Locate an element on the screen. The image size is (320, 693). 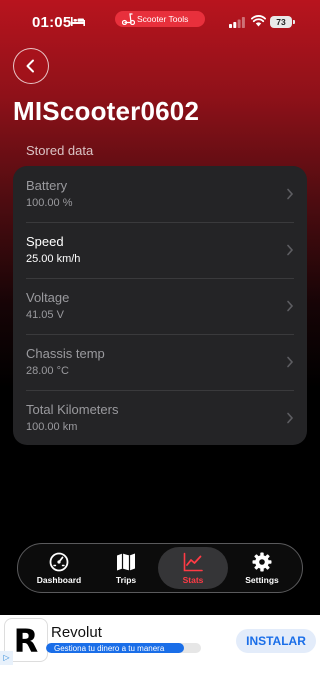
app-indicator-label: Scooter Tools is located at coordinates (163, 19).